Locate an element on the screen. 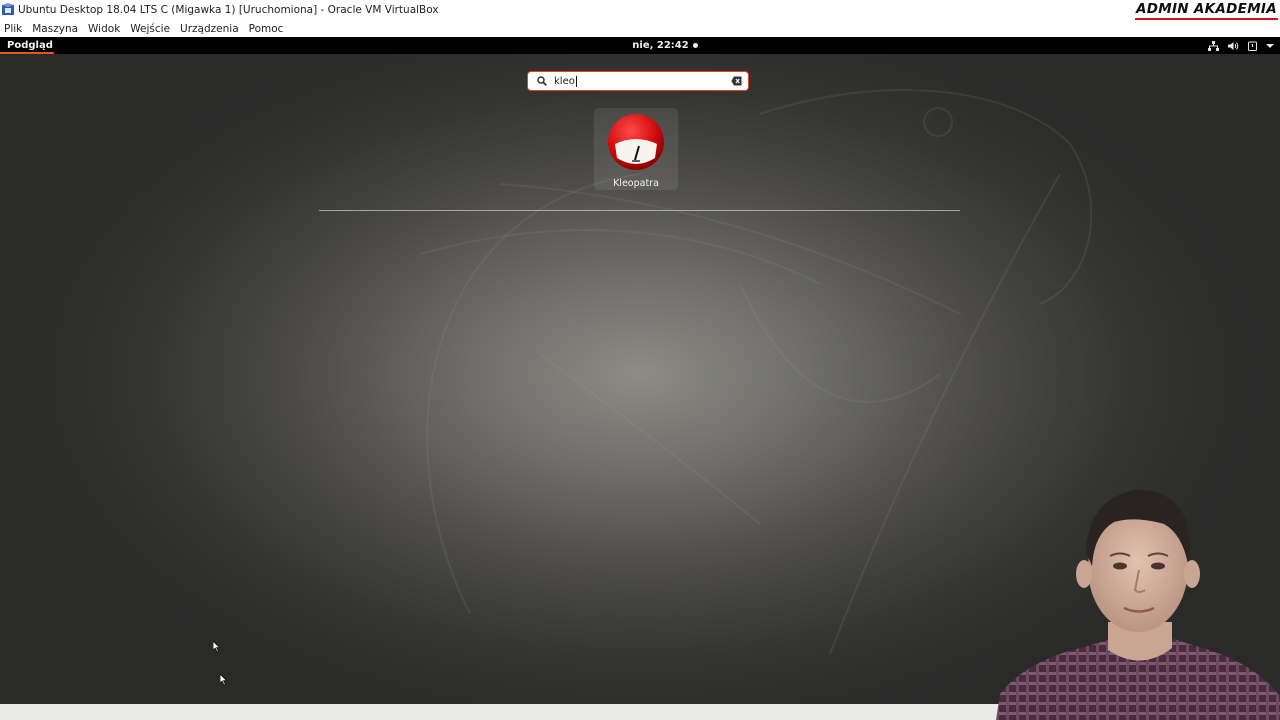 This screenshot has width=1280, height=720. notification-dot is located at coordinates (695, 45).